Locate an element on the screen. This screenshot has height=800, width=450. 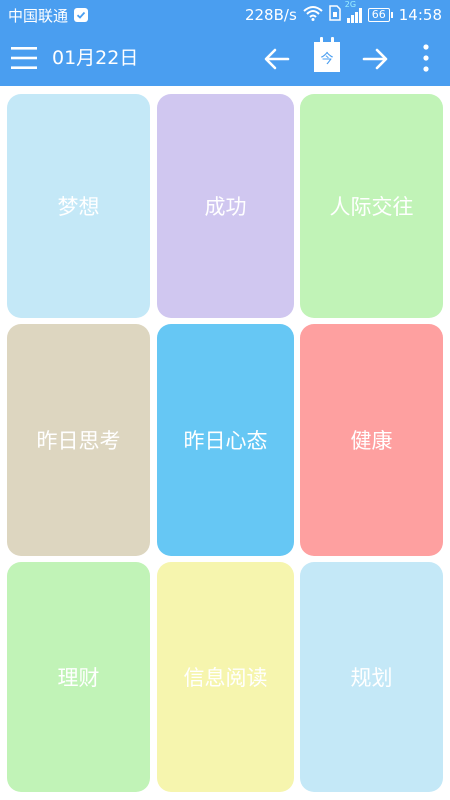
tile-label: 信息阅读 is located at coordinates (225, 678).